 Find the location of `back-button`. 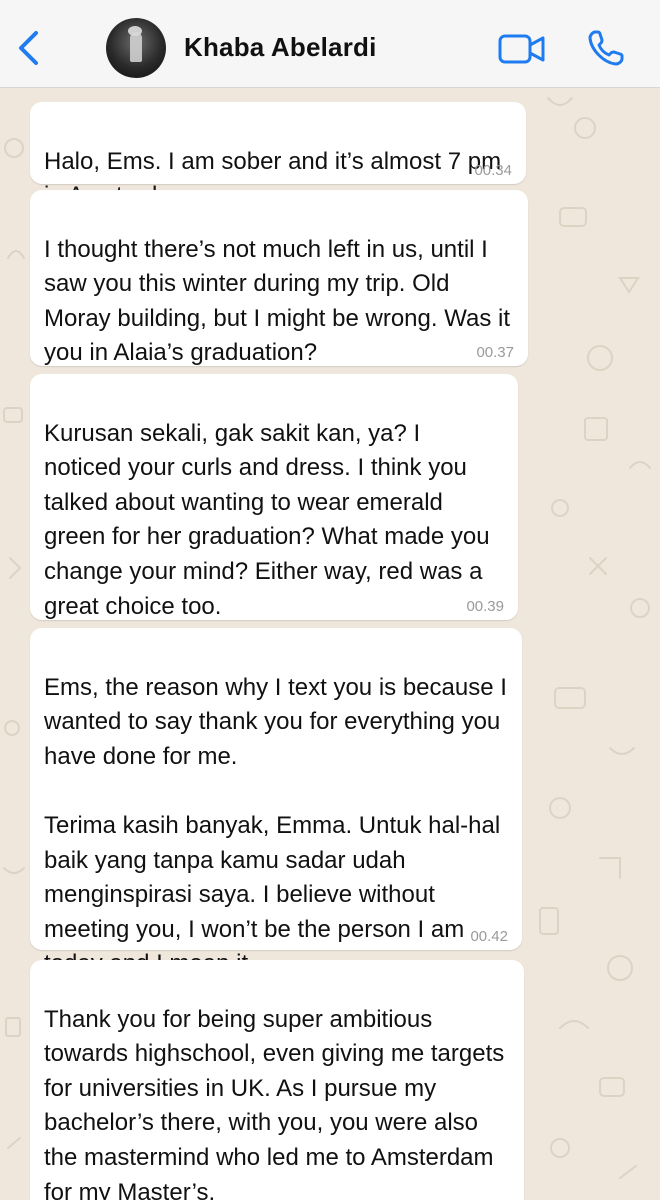

back-button is located at coordinates (28, 48).